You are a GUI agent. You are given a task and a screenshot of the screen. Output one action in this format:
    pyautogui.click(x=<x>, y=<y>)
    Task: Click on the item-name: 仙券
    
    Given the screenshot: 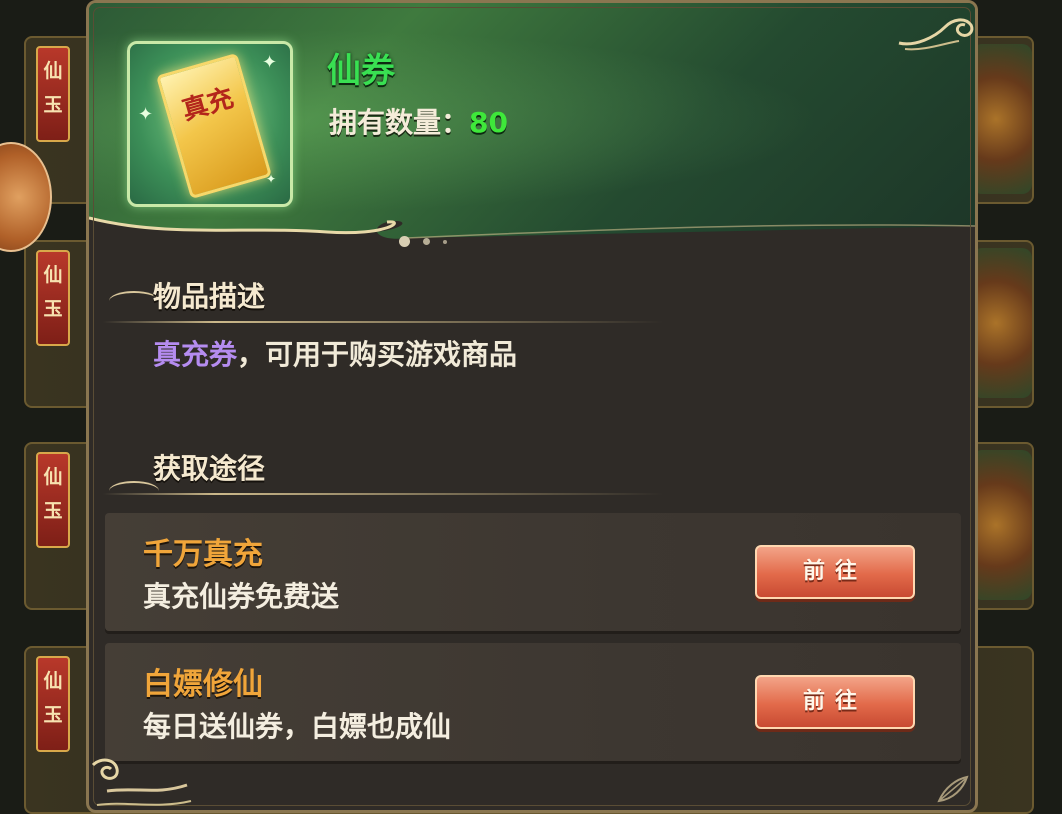 What is the action you would take?
    pyautogui.click(x=361, y=71)
    